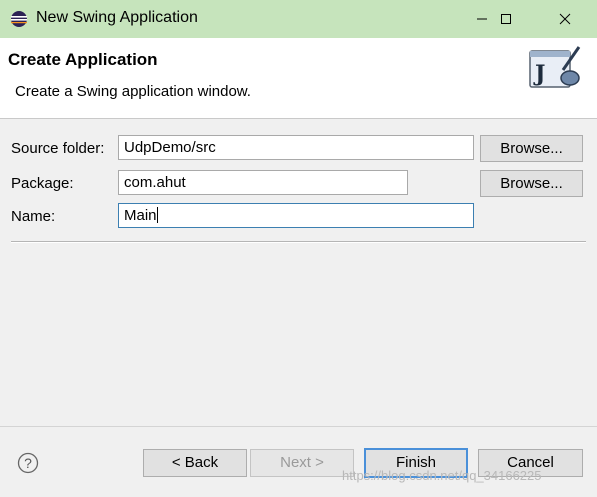 The height and width of the screenshot is (497, 597). What do you see at coordinates (296, 147) in the screenshot?
I see `source-folder-input: UdpDemo/src` at bounding box center [296, 147].